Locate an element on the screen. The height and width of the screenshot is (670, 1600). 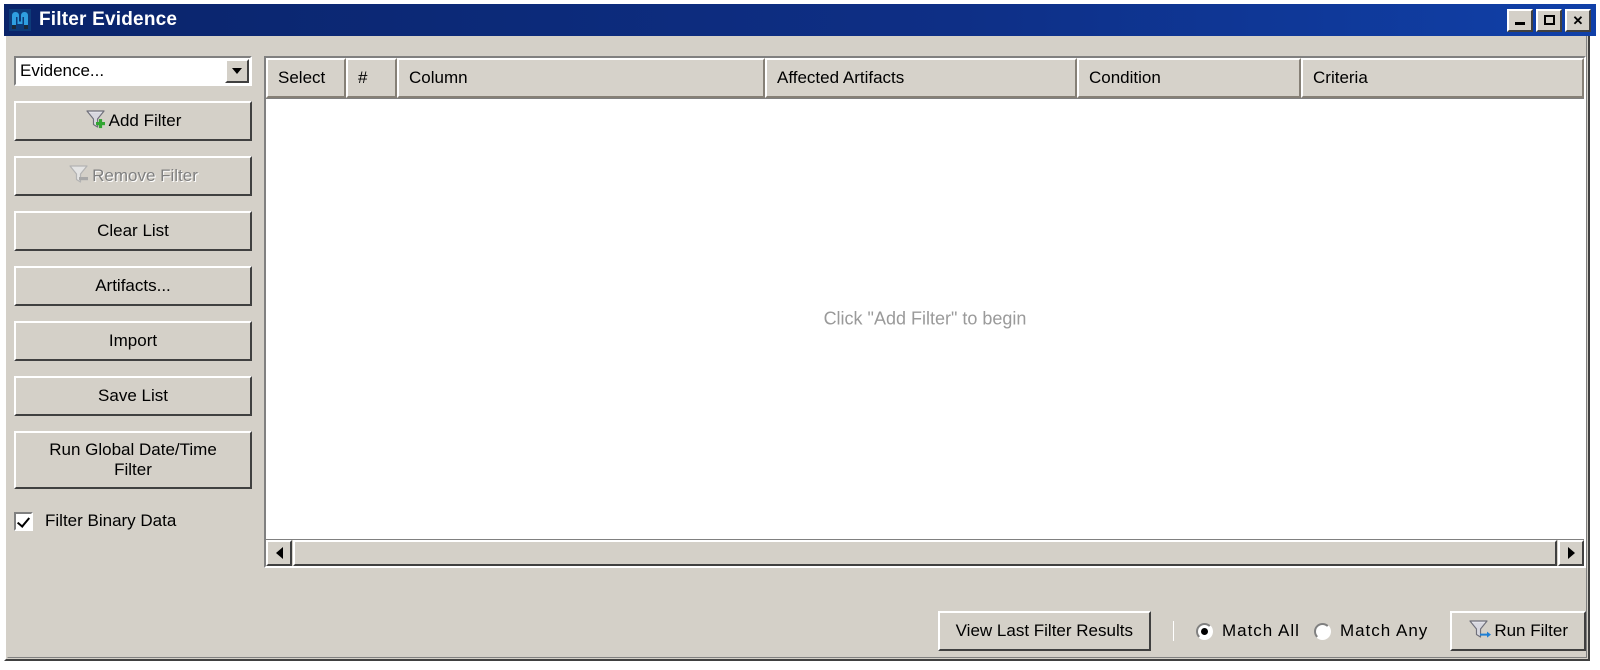
column-header-number: # is located at coordinates (371, 78).